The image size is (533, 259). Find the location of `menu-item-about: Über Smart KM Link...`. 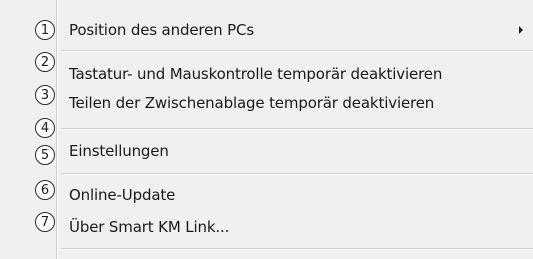

menu-item-about: Über Smart KM Link... is located at coordinates (292, 227).